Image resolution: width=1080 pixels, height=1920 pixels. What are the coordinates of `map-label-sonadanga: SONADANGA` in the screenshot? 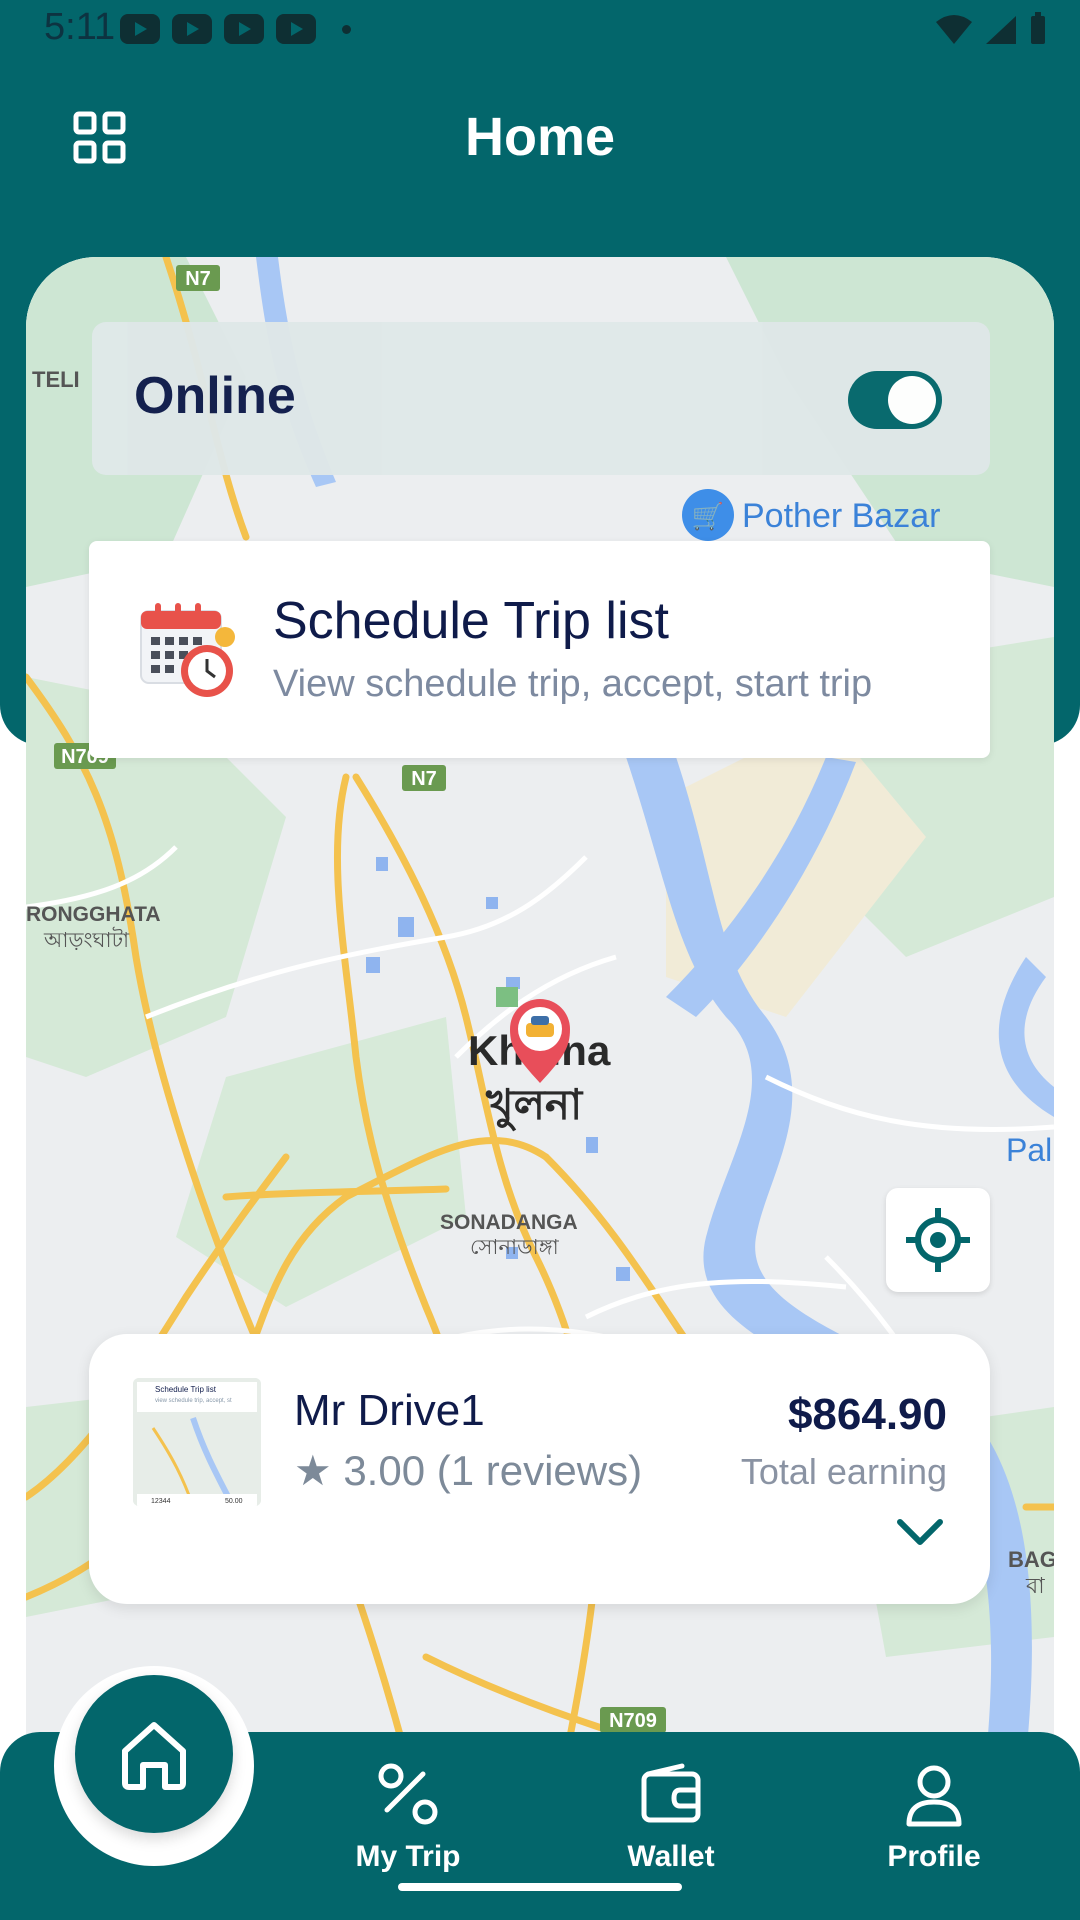 It's located at (509, 1222).